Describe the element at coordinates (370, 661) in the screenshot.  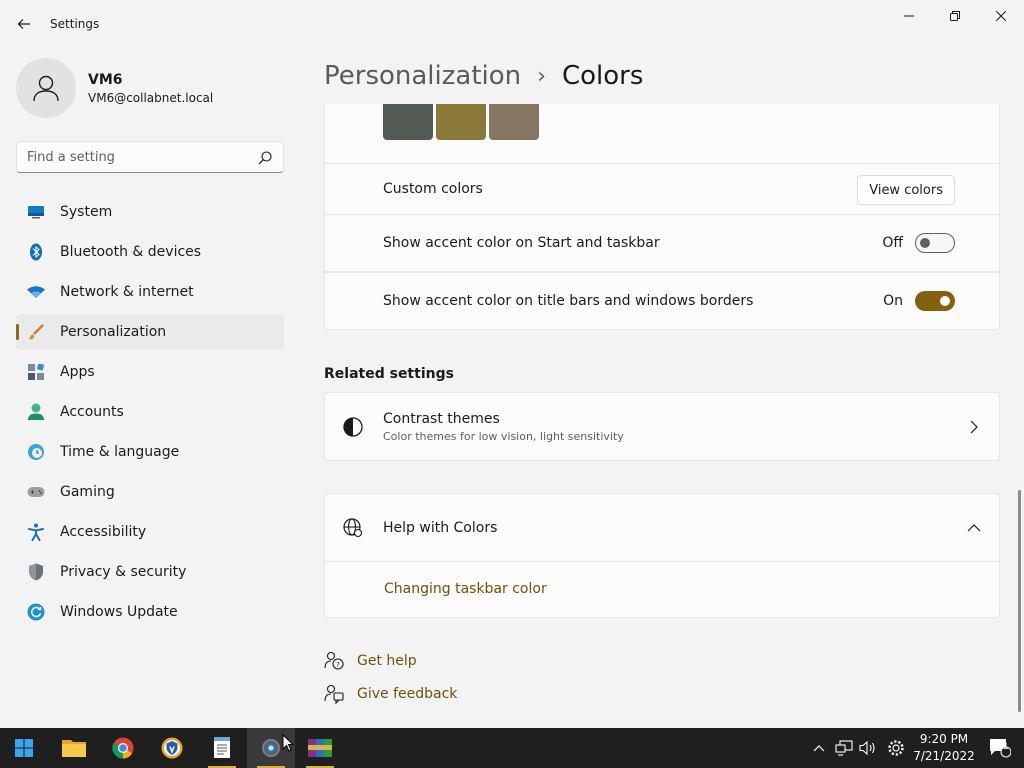
I see `get-help-link: ? Get help` at that location.